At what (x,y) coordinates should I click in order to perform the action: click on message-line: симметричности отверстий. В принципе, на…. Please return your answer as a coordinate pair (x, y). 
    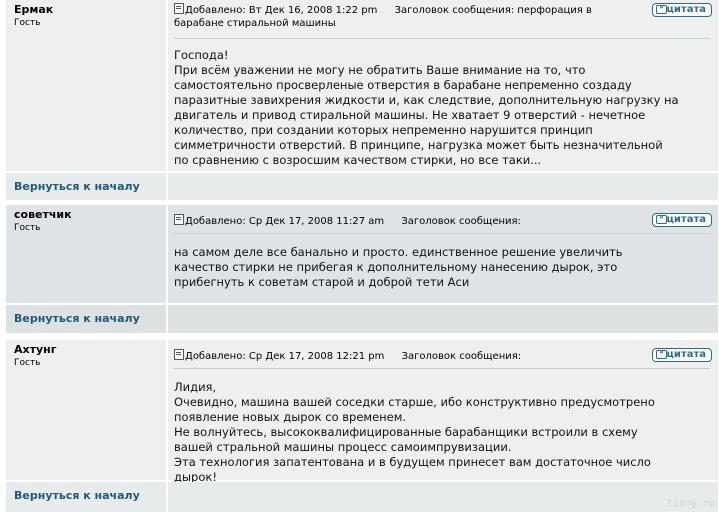
    Looking at the image, I should click on (418, 145).